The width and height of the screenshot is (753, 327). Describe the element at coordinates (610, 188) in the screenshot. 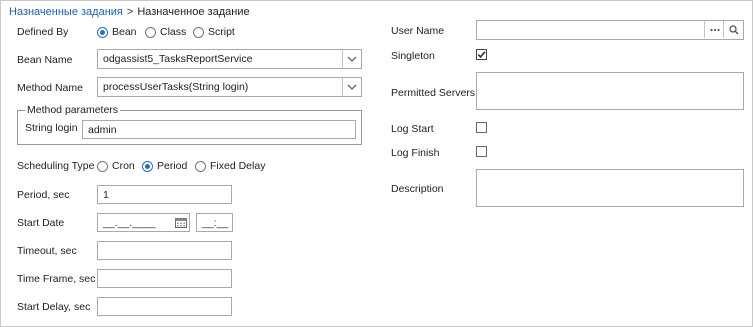

I see `description-textarea` at that location.